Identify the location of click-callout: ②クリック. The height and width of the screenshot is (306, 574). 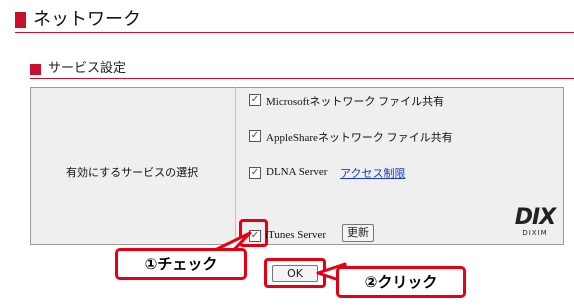
(401, 282).